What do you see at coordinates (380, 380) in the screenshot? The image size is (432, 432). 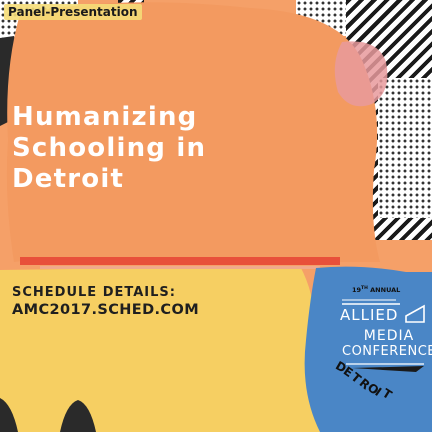 I see `detroit-lettering: D E T R O I T` at bounding box center [380, 380].